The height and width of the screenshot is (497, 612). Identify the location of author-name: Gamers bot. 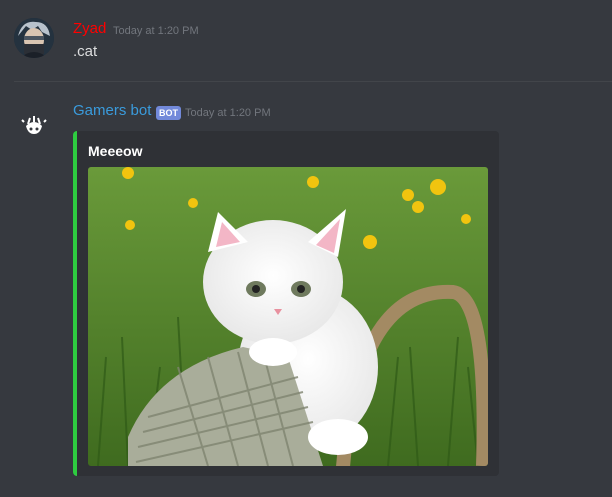
(112, 110).